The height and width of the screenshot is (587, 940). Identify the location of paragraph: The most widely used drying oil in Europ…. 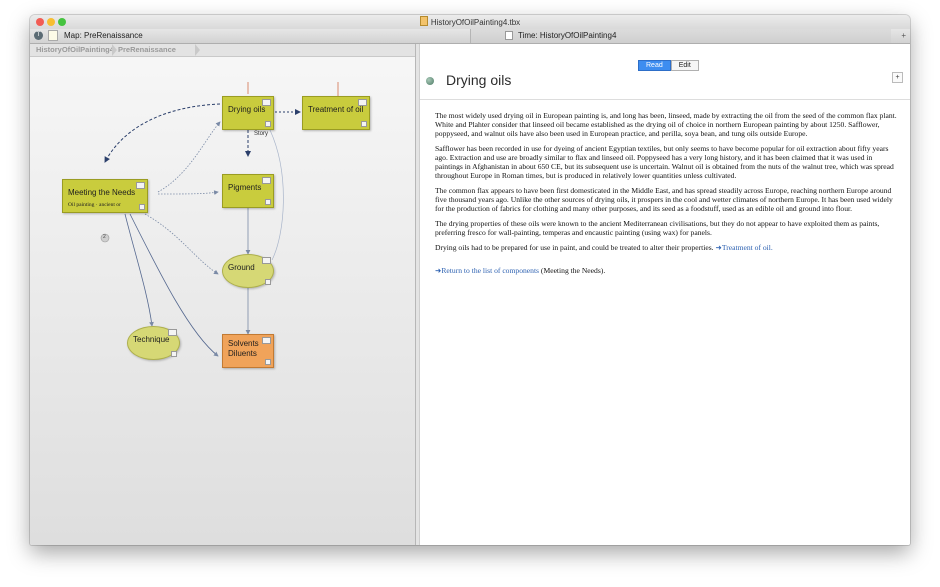
(666, 124).